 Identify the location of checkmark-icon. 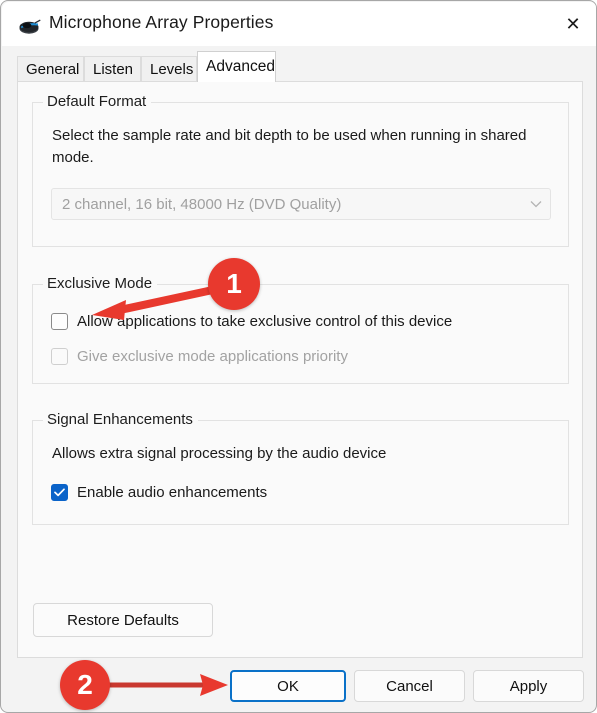
(59, 492).